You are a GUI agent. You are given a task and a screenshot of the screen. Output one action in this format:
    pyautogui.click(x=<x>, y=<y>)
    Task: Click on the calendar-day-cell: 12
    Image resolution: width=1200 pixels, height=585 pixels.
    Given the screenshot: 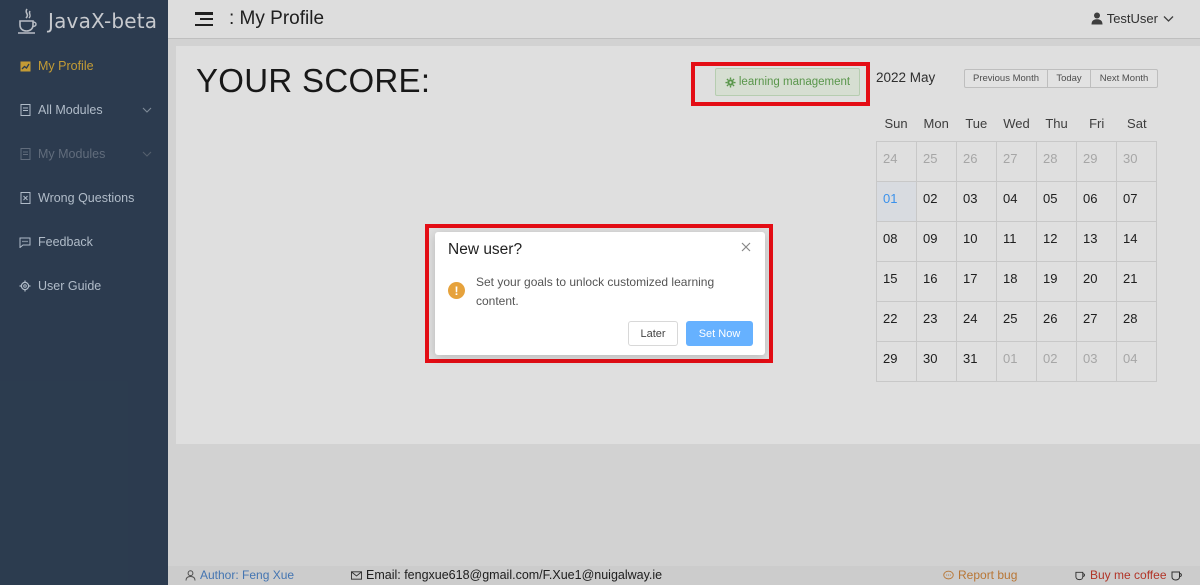 What is the action you would take?
    pyautogui.click(x=1057, y=242)
    